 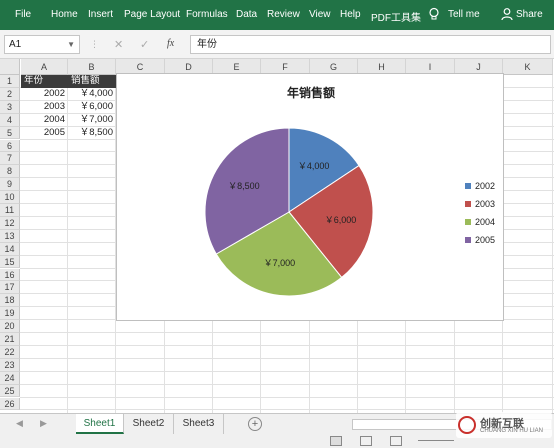 What do you see at coordinates (144, 44) in the screenshot?
I see `enter-check-icon: ✓` at bounding box center [144, 44].